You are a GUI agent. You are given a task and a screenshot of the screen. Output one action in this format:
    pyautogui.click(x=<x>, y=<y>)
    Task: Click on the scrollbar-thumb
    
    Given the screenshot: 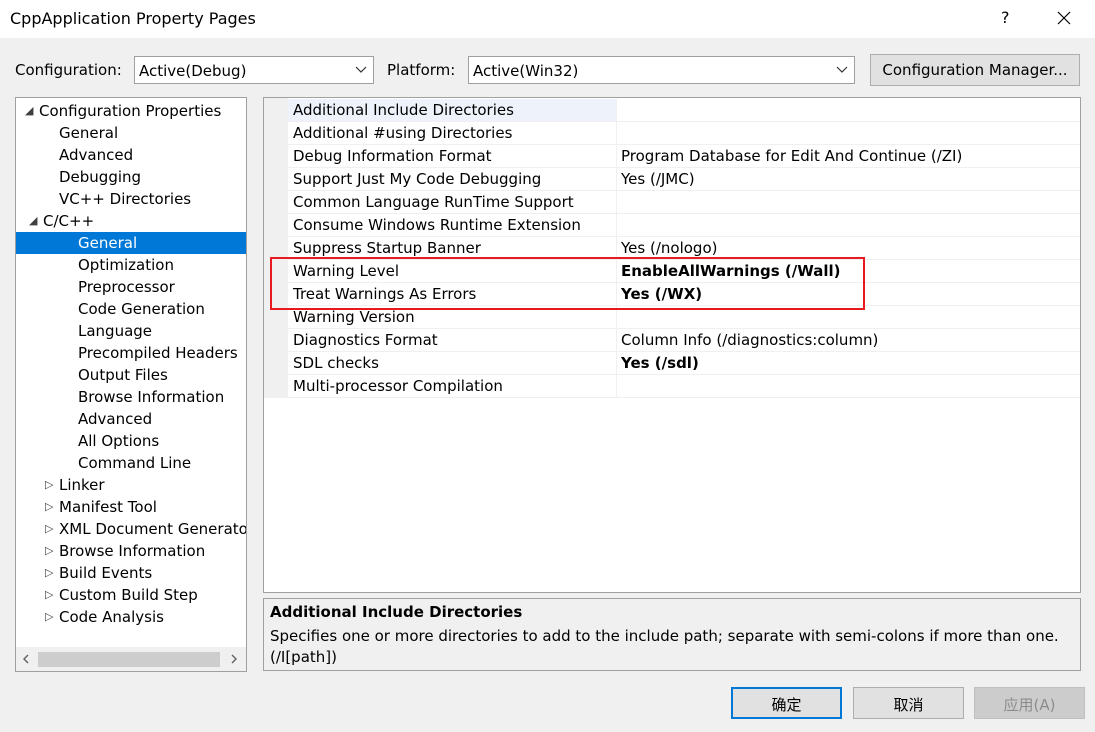 What is the action you would take?
    pyautogui.click(x=129, y=659)
    